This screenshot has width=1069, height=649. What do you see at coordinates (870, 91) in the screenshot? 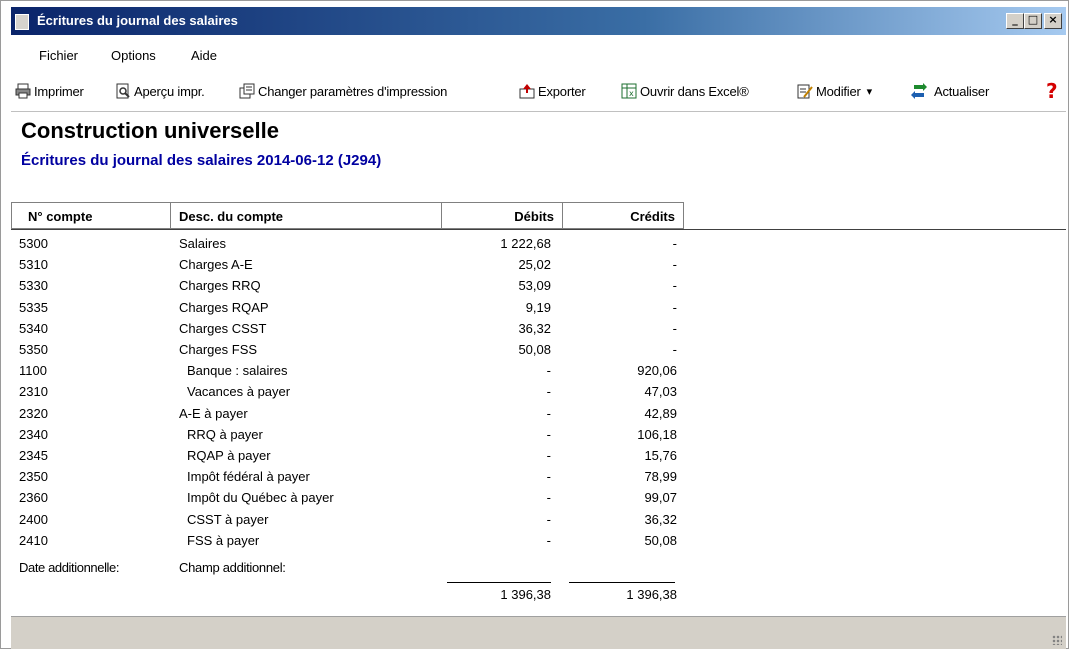
I see `chevron-down-icon: ▾` at bounding box center [870, 91].